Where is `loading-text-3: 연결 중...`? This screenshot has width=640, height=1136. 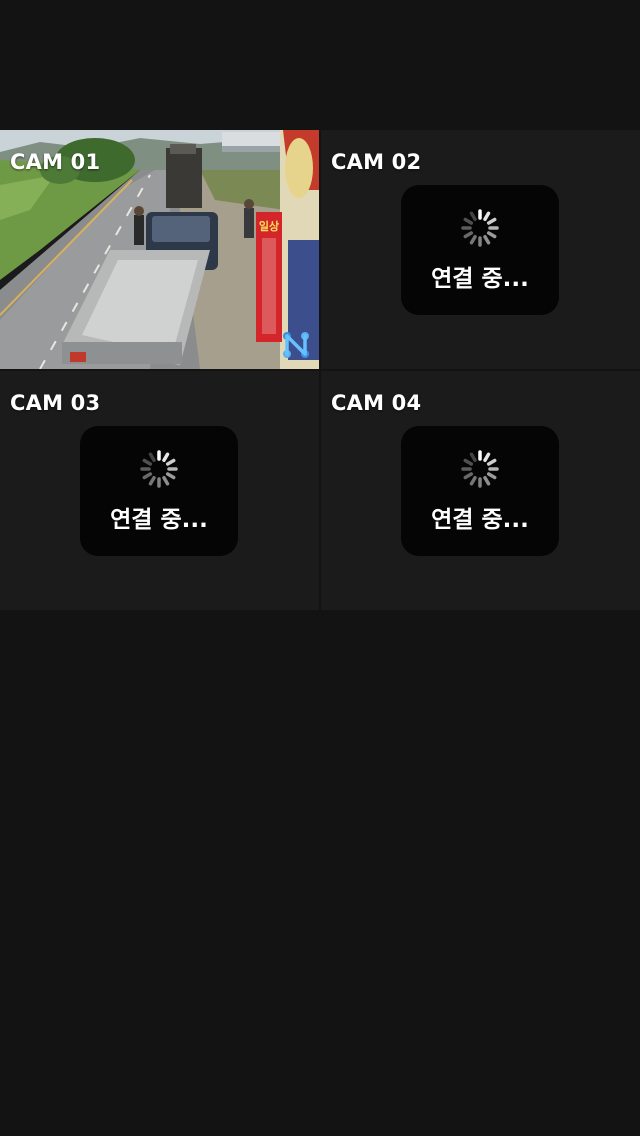
loading-text-3: 연결 중... is located at coordinates (159, 520).